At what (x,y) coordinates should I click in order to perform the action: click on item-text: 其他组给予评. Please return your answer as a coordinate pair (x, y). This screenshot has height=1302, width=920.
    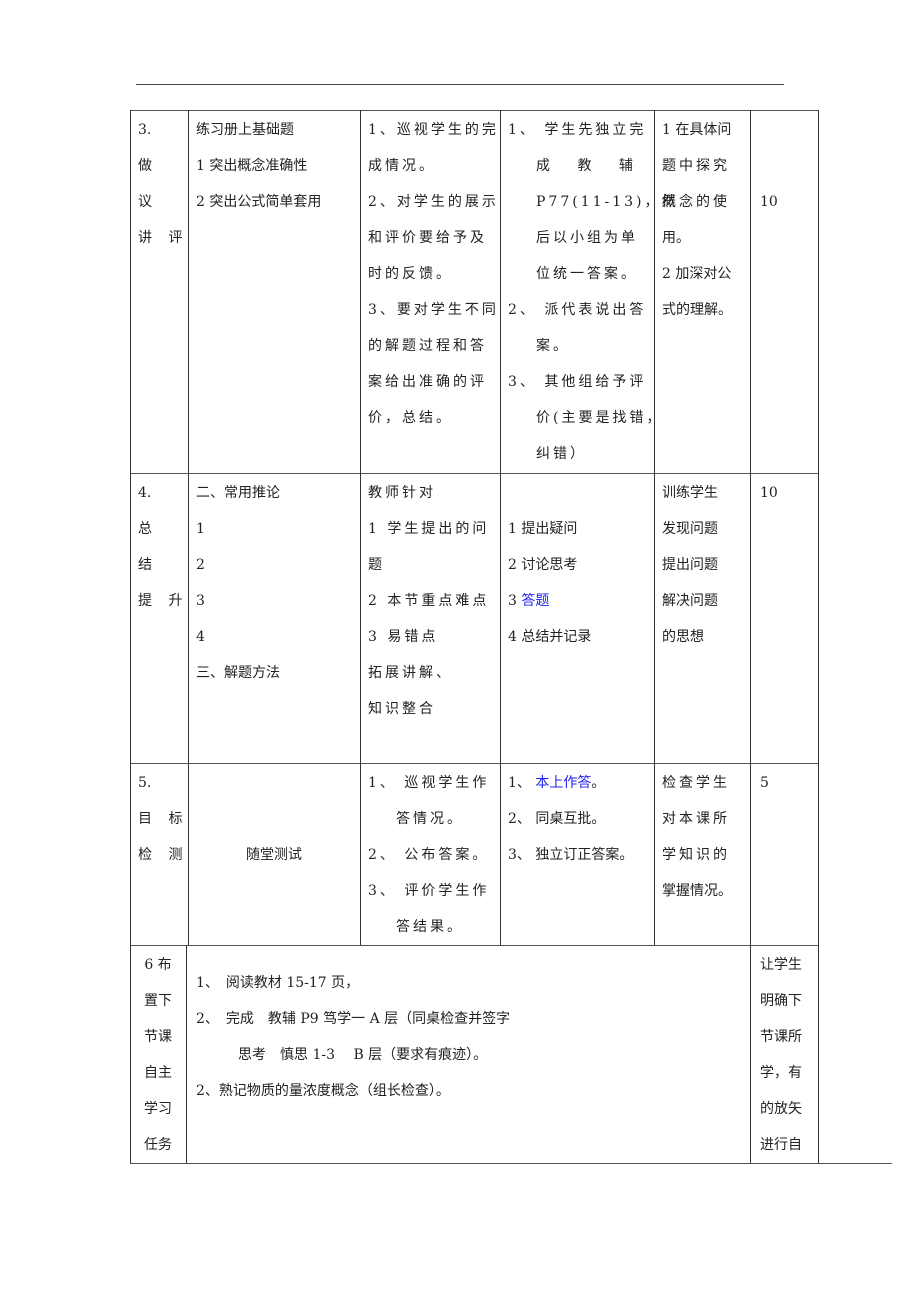
    Looking at the image, I should click on (595, 382).